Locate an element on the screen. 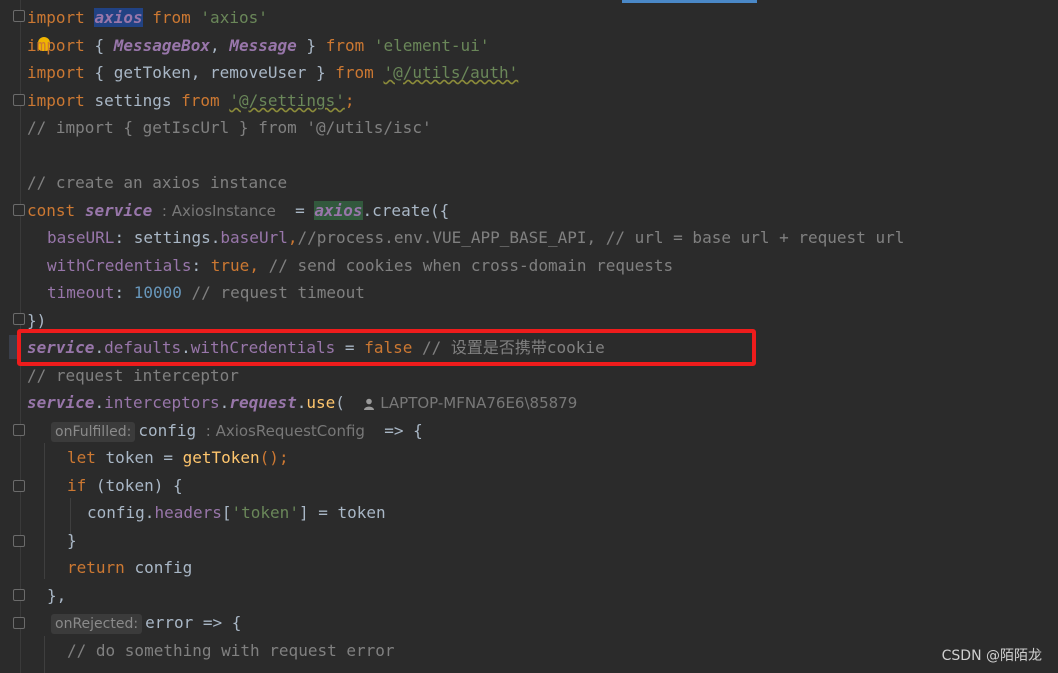 This screenshot has height=673, width=1058. code-token: true is located at coordinates (230, 265).